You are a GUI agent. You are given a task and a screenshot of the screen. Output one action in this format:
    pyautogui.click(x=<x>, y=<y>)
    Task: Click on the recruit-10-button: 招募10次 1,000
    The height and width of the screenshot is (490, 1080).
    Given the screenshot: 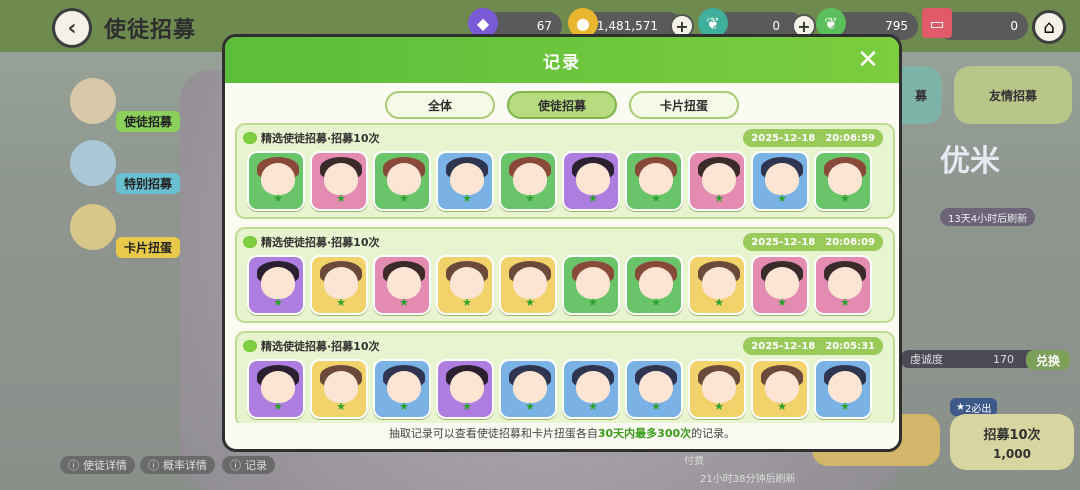 What is the action you would take?
    pyautogui.click(x=1012, y=442)
    